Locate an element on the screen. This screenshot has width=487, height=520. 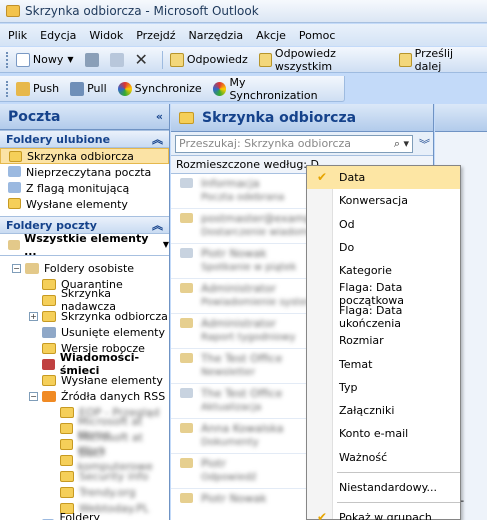
search-folder-icon is located at coordinates (14, 171).